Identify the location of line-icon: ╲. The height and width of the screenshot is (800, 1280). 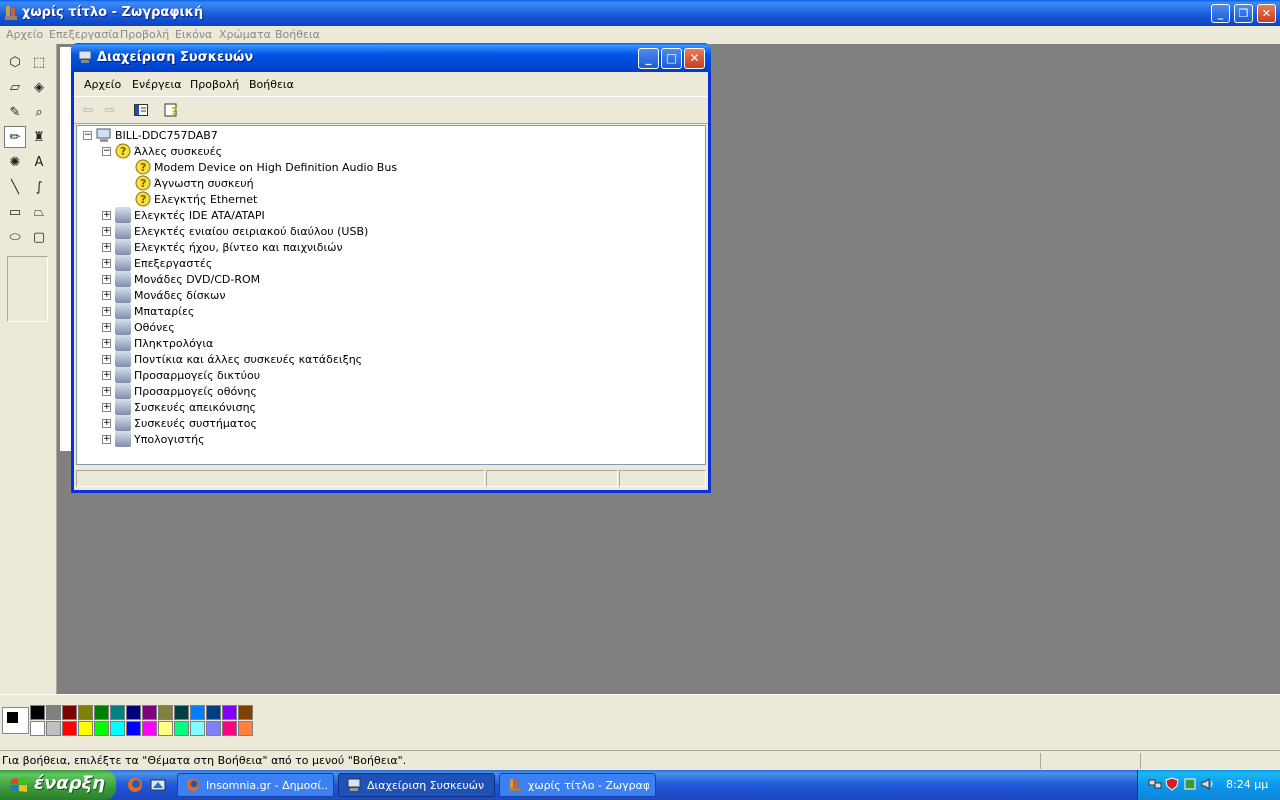
(15, 187).